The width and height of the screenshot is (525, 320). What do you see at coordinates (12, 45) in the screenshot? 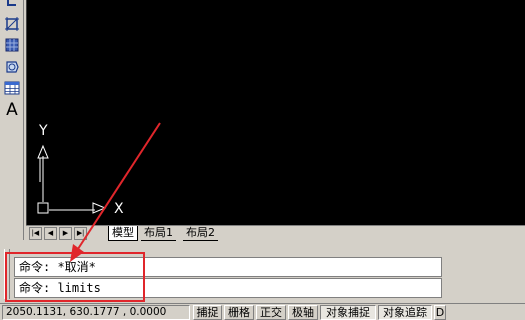
I see `gradient-icon` at bounding box center [12, 45].